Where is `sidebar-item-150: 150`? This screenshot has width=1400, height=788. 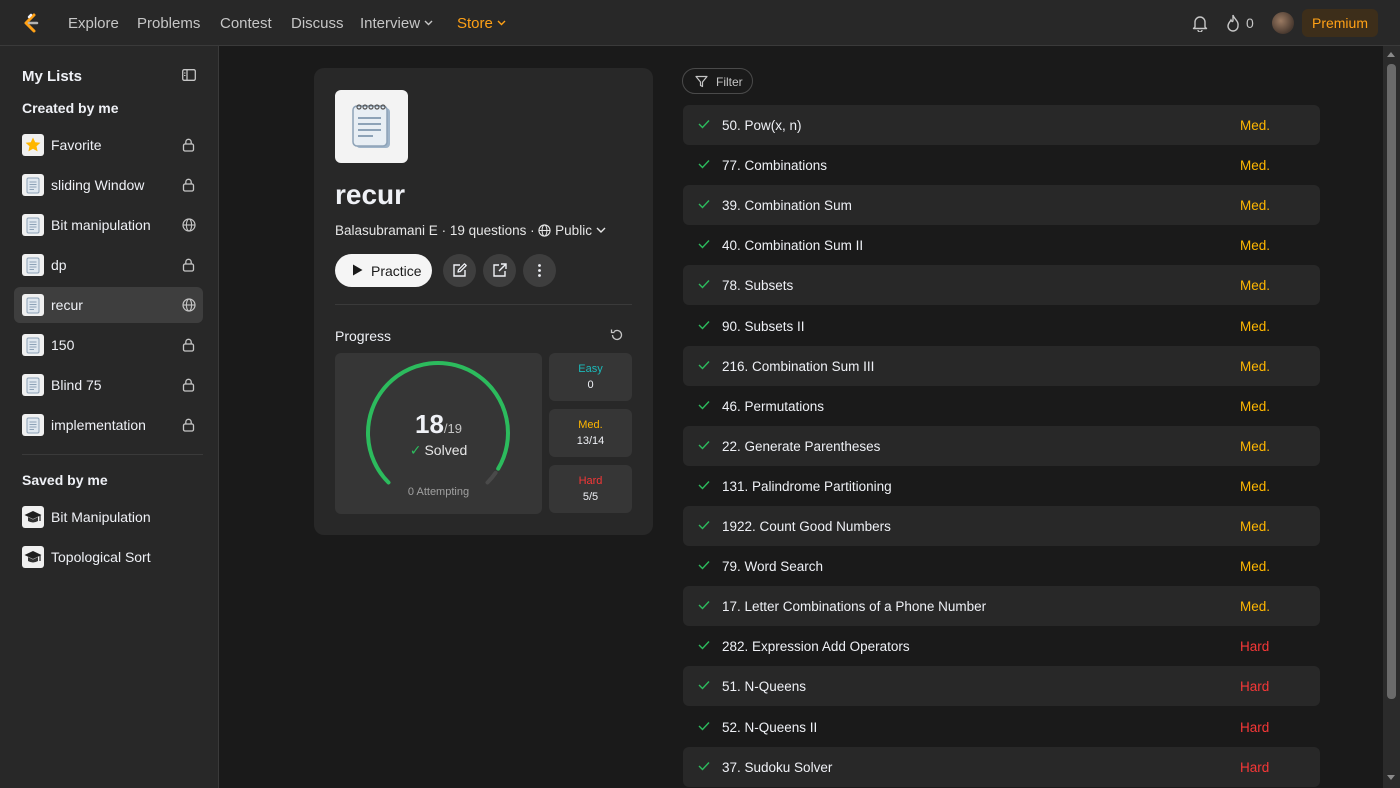
sidebar-item-150: 150 is located at coordinates (108, 345).